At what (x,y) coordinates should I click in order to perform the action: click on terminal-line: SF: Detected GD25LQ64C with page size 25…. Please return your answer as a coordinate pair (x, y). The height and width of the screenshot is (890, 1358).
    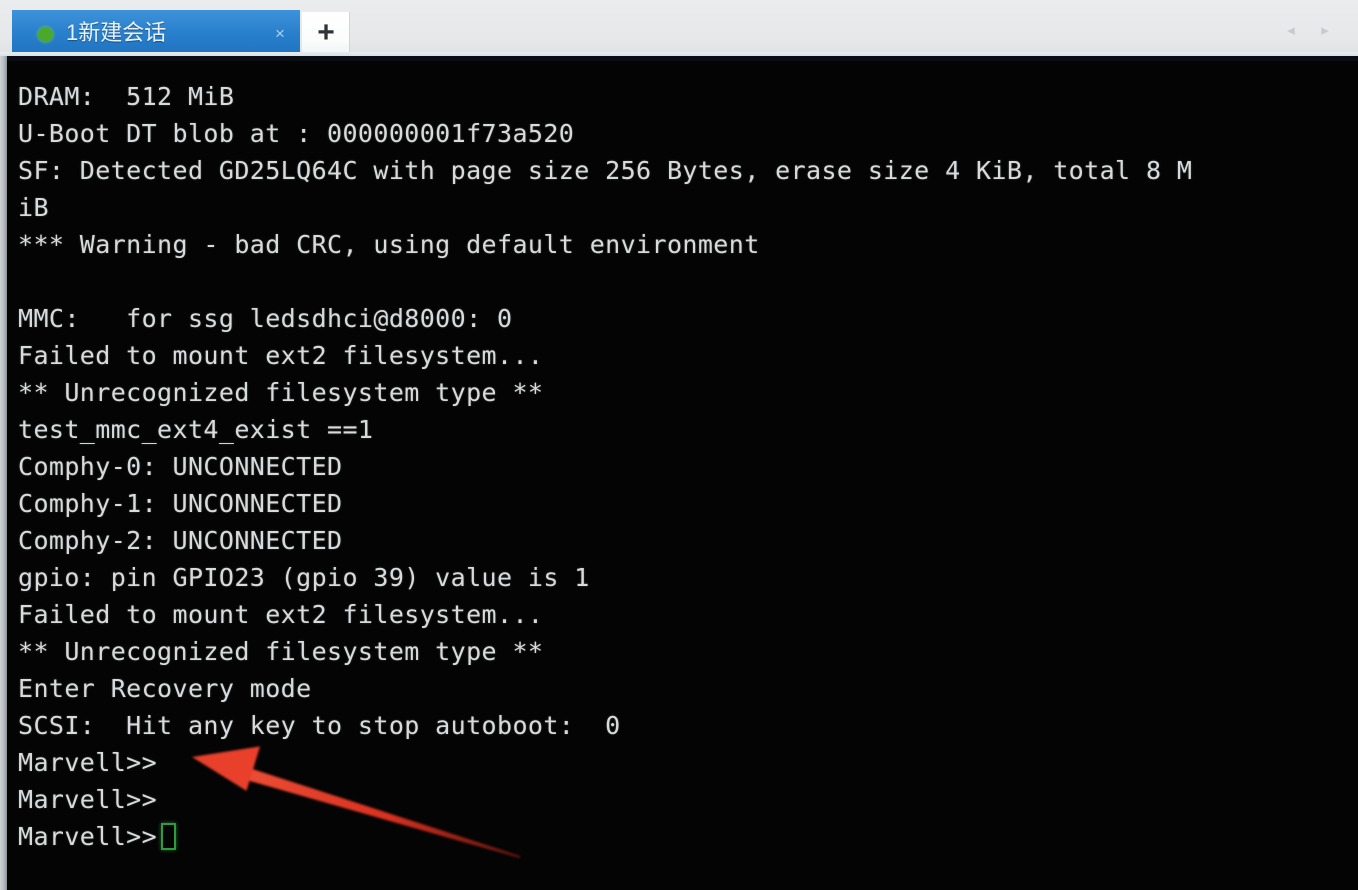
    Looking at the image, I should click on (605, 170).